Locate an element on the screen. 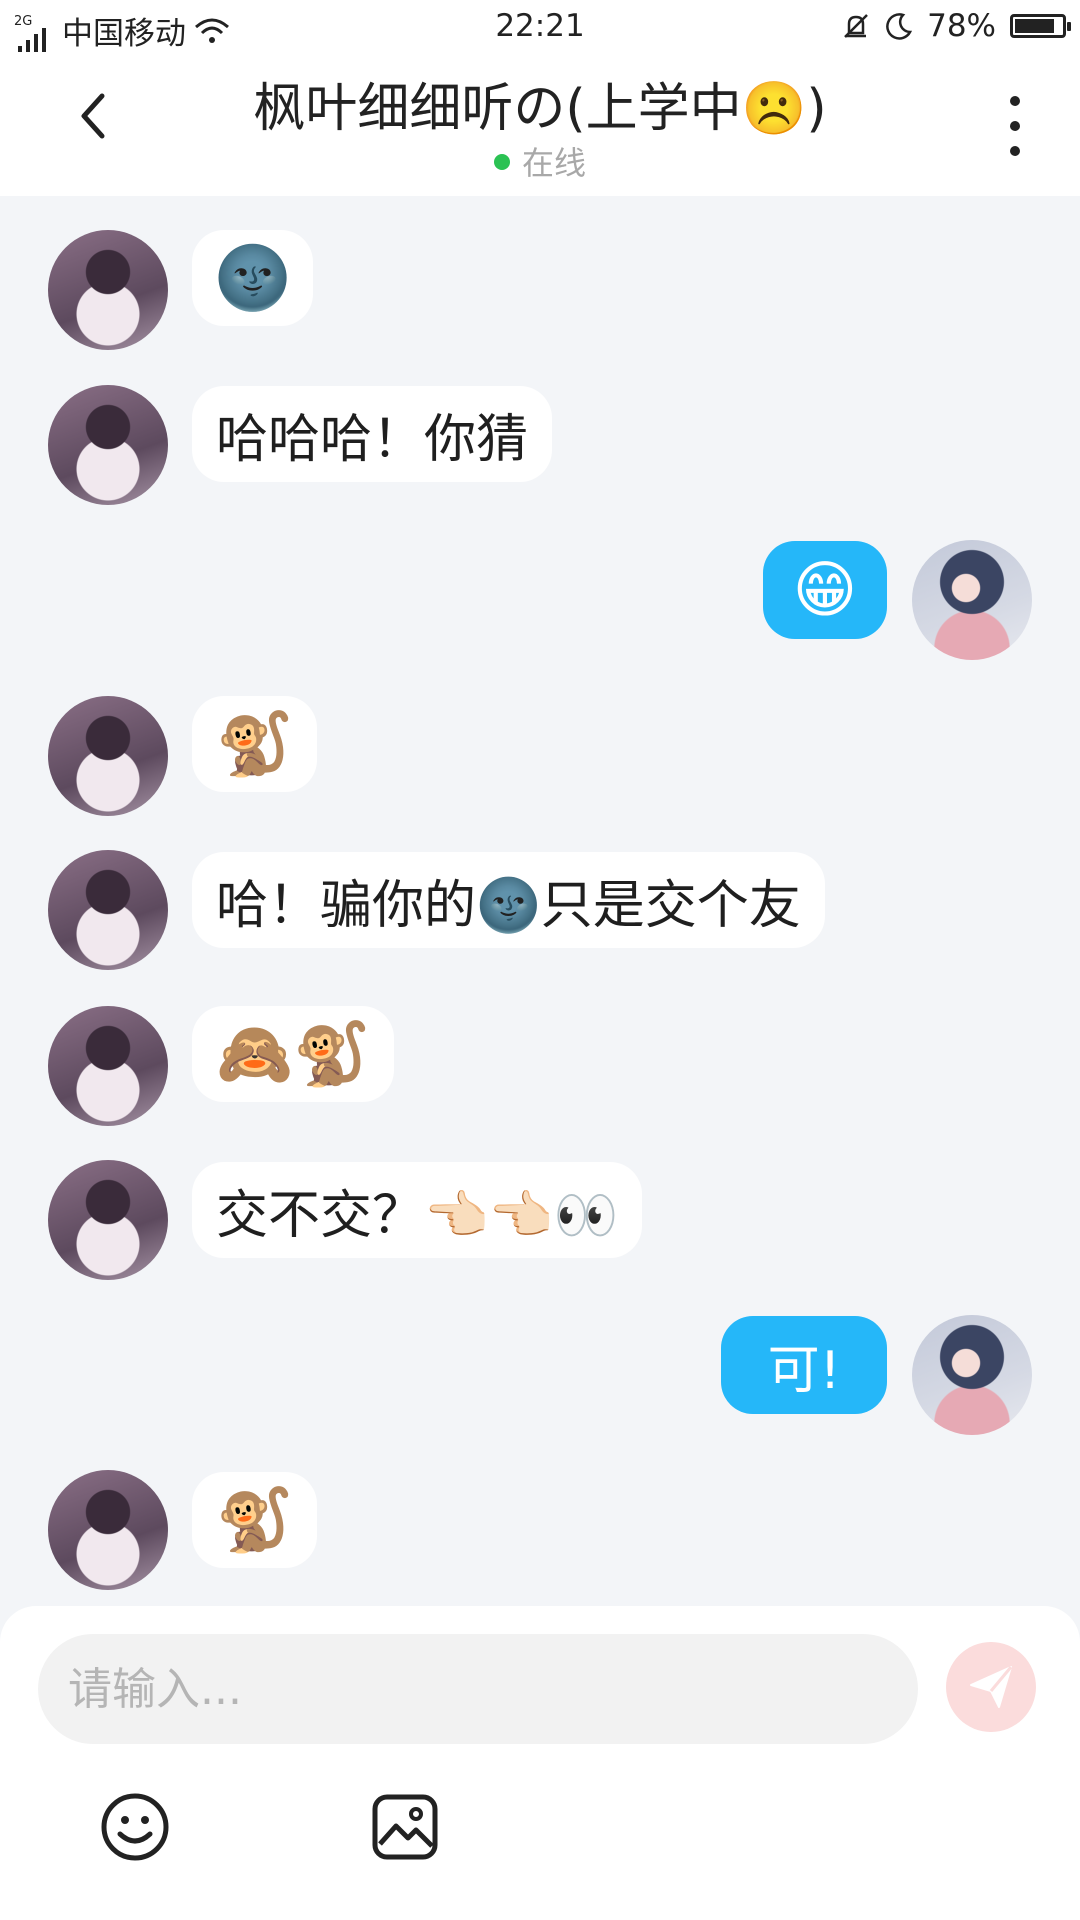  message-bubble: 哈哈哈！你猜 is located at coordinates (372, 434).